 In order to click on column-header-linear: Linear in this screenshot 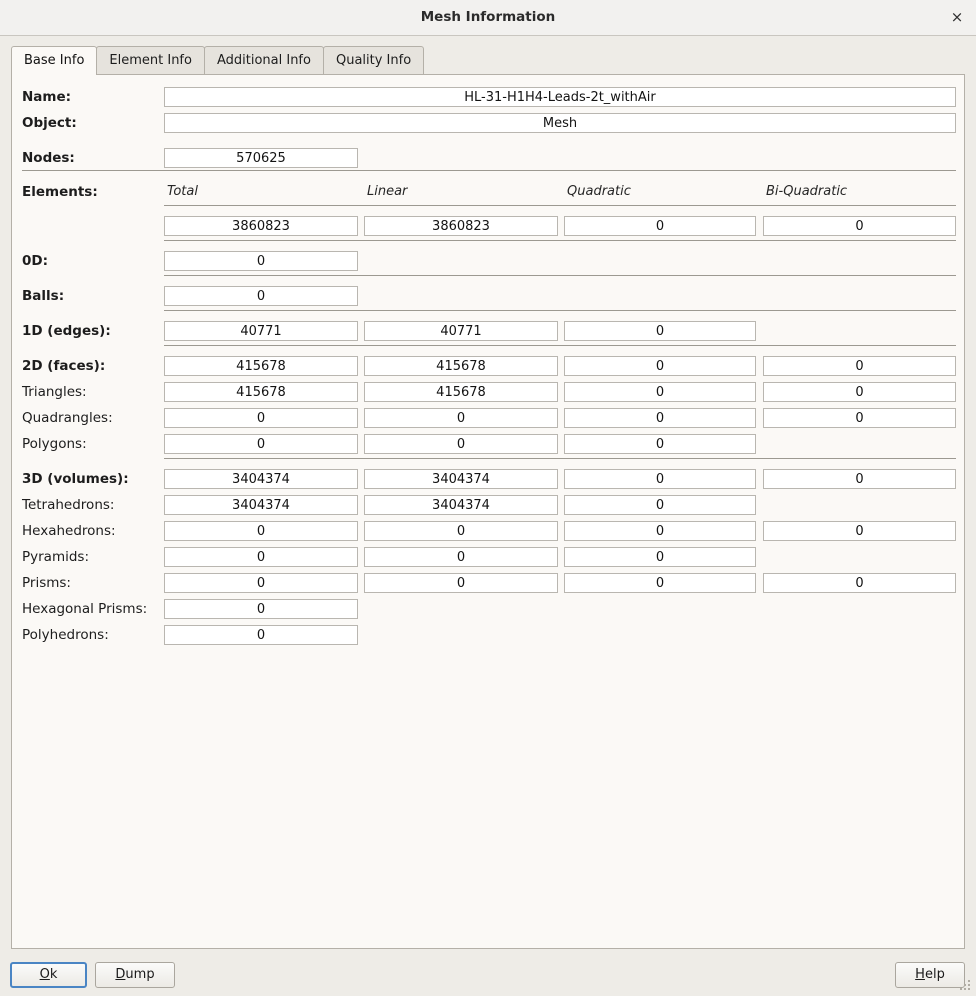, I will do `click(387, 191)`.